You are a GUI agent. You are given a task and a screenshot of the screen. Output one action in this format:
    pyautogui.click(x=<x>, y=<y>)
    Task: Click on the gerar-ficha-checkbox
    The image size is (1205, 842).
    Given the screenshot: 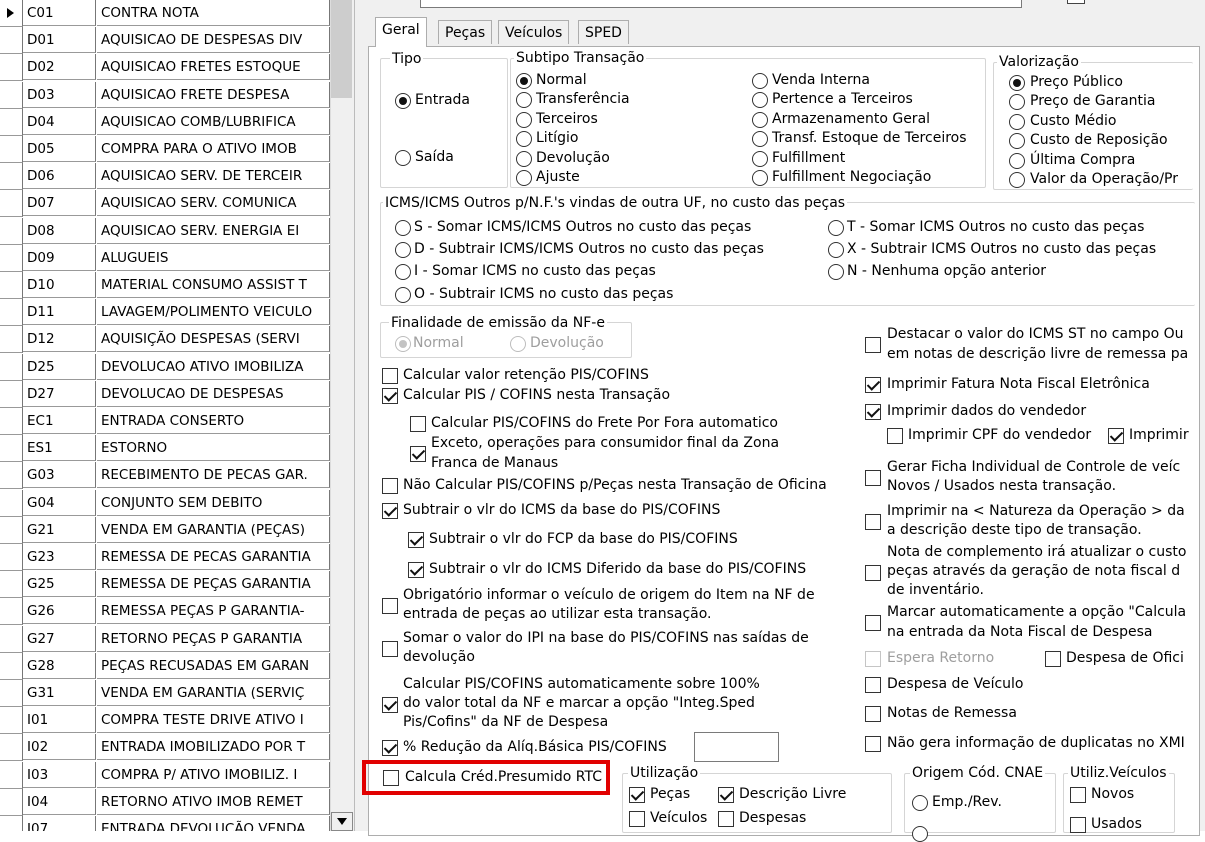 What is the action you would take?
    pyautogui.click(x=873, y=478)
    